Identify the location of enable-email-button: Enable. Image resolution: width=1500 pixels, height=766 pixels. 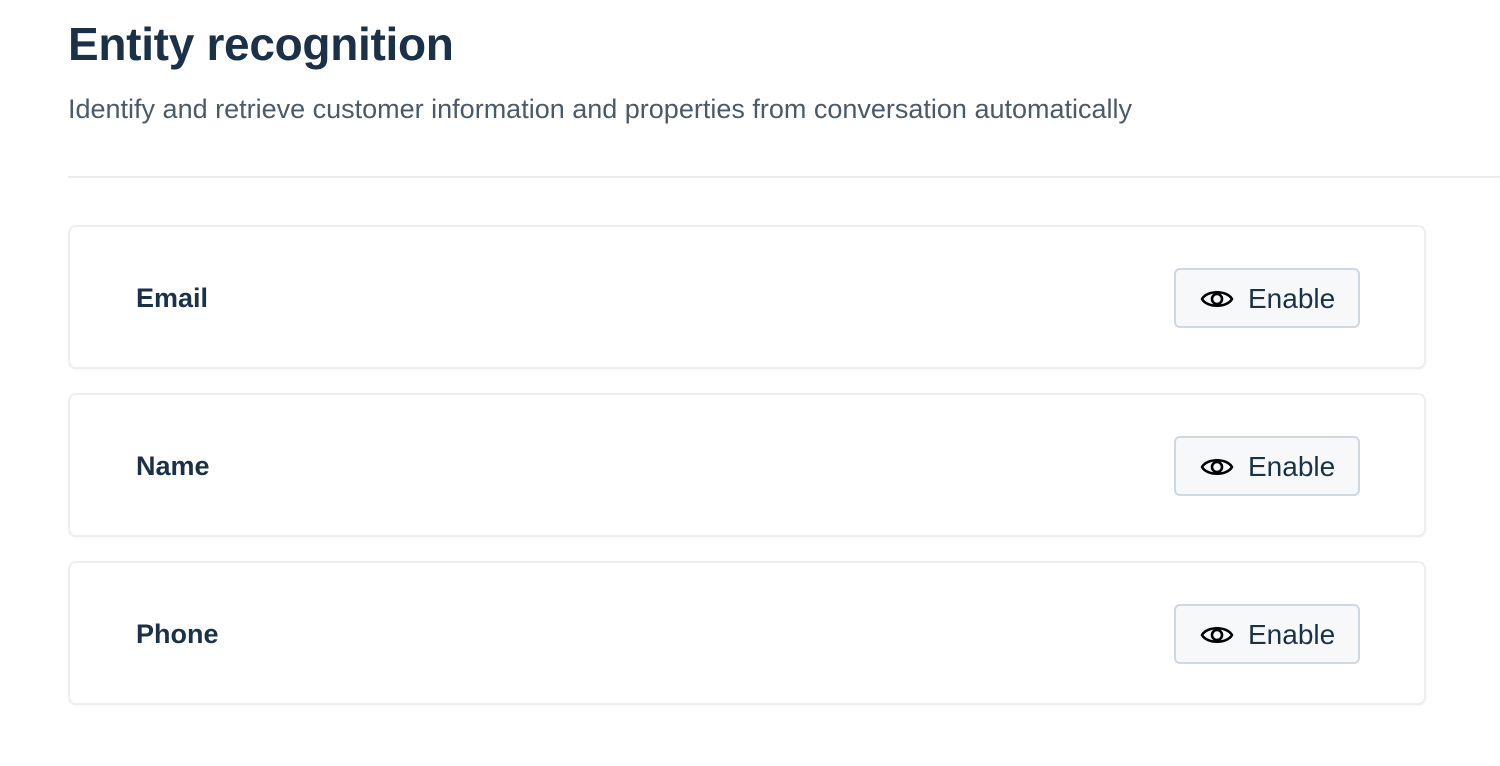
(1267, 298).